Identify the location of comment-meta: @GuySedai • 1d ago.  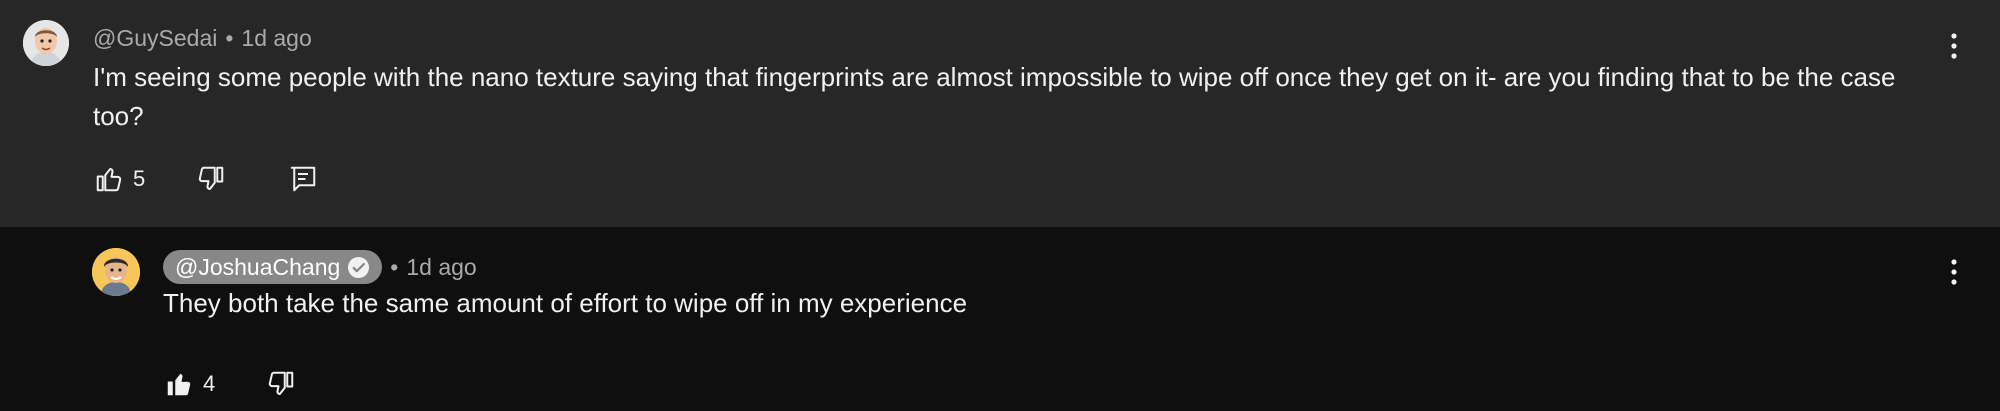
(202, 38).